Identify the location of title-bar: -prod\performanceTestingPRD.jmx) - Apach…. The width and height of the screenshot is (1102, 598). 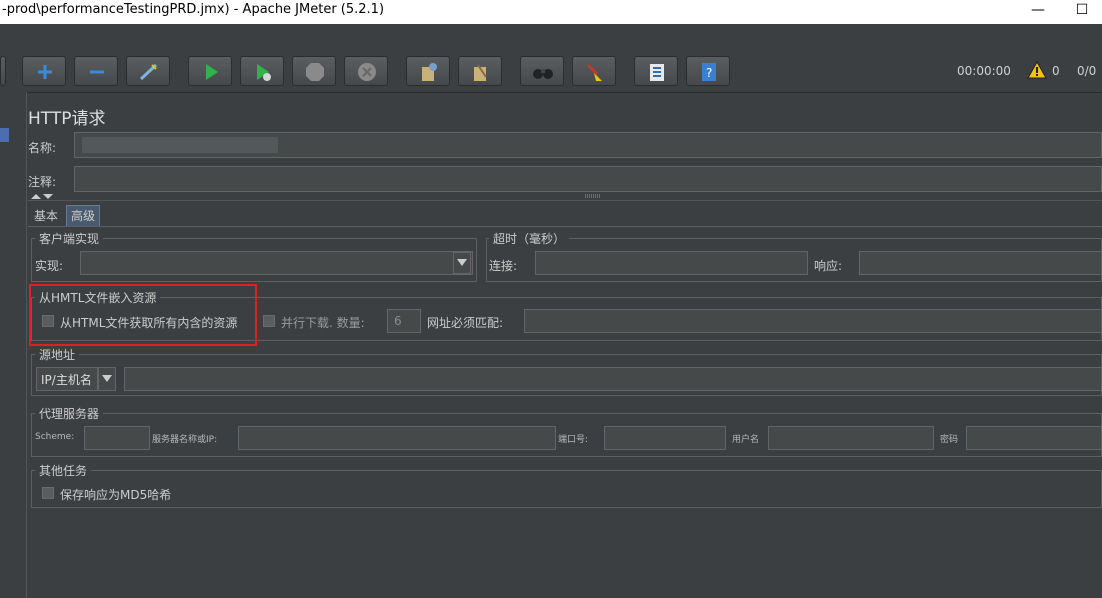
(551, 12).